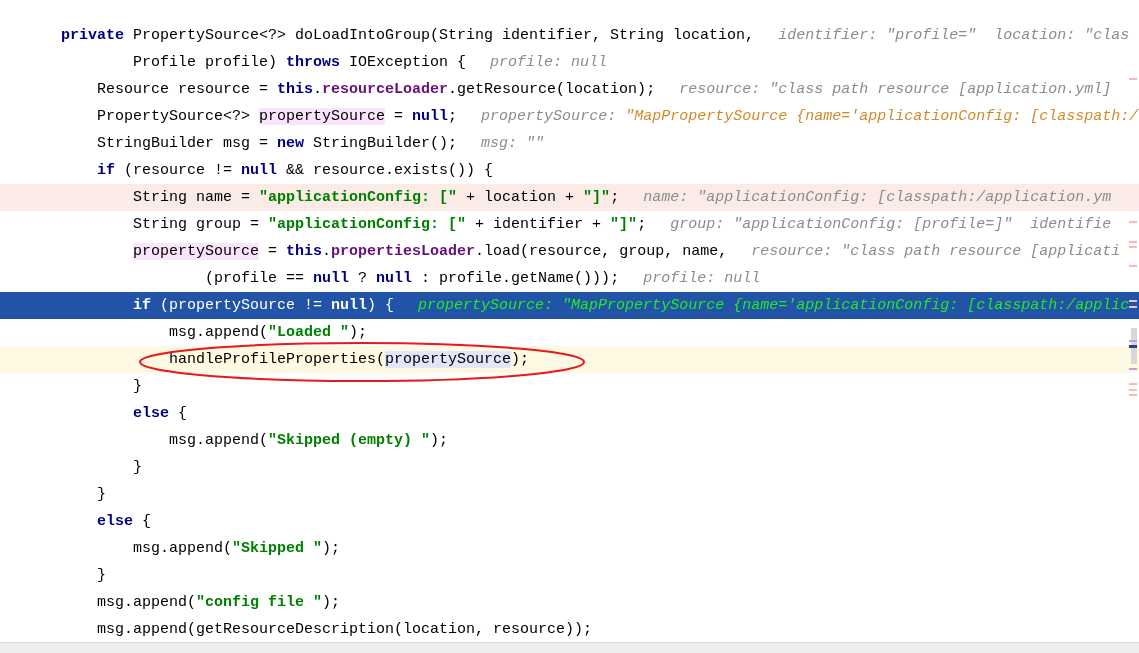 This screenshot has height=653, width=1139. What do you see at coordinates (300, 63) in the screenshot?
I see `code-text: Profile profile) throws IOException {` at bounding box center [300, 63].